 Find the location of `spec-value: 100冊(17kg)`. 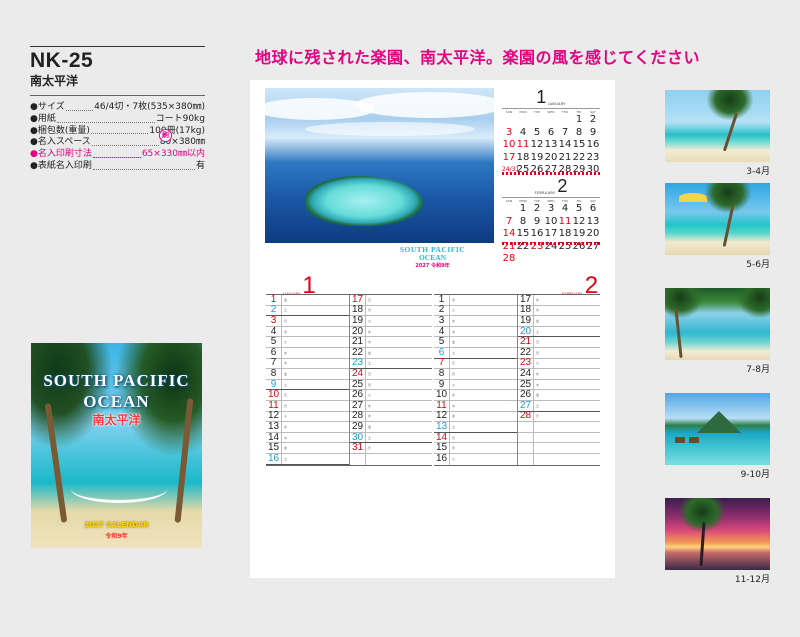

spec-value: 100冊(17kg) is located at coordinates (177, 130).